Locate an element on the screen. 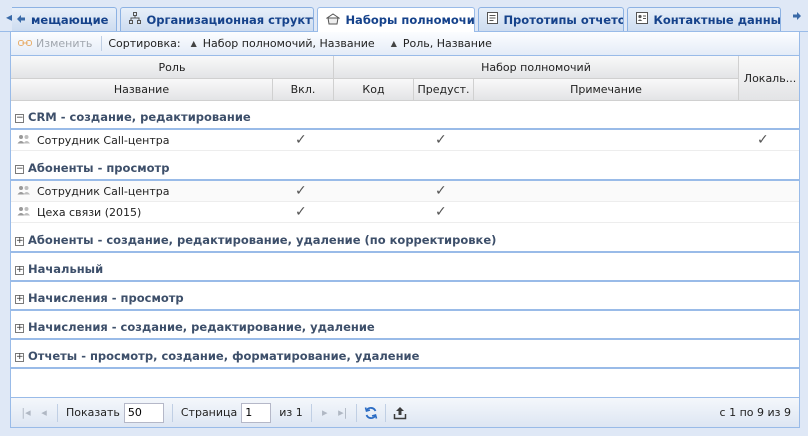 Image resolution: width=808 pixels, height=436 pixels. tab-0: мещающие is located at coordinates (65, 19).